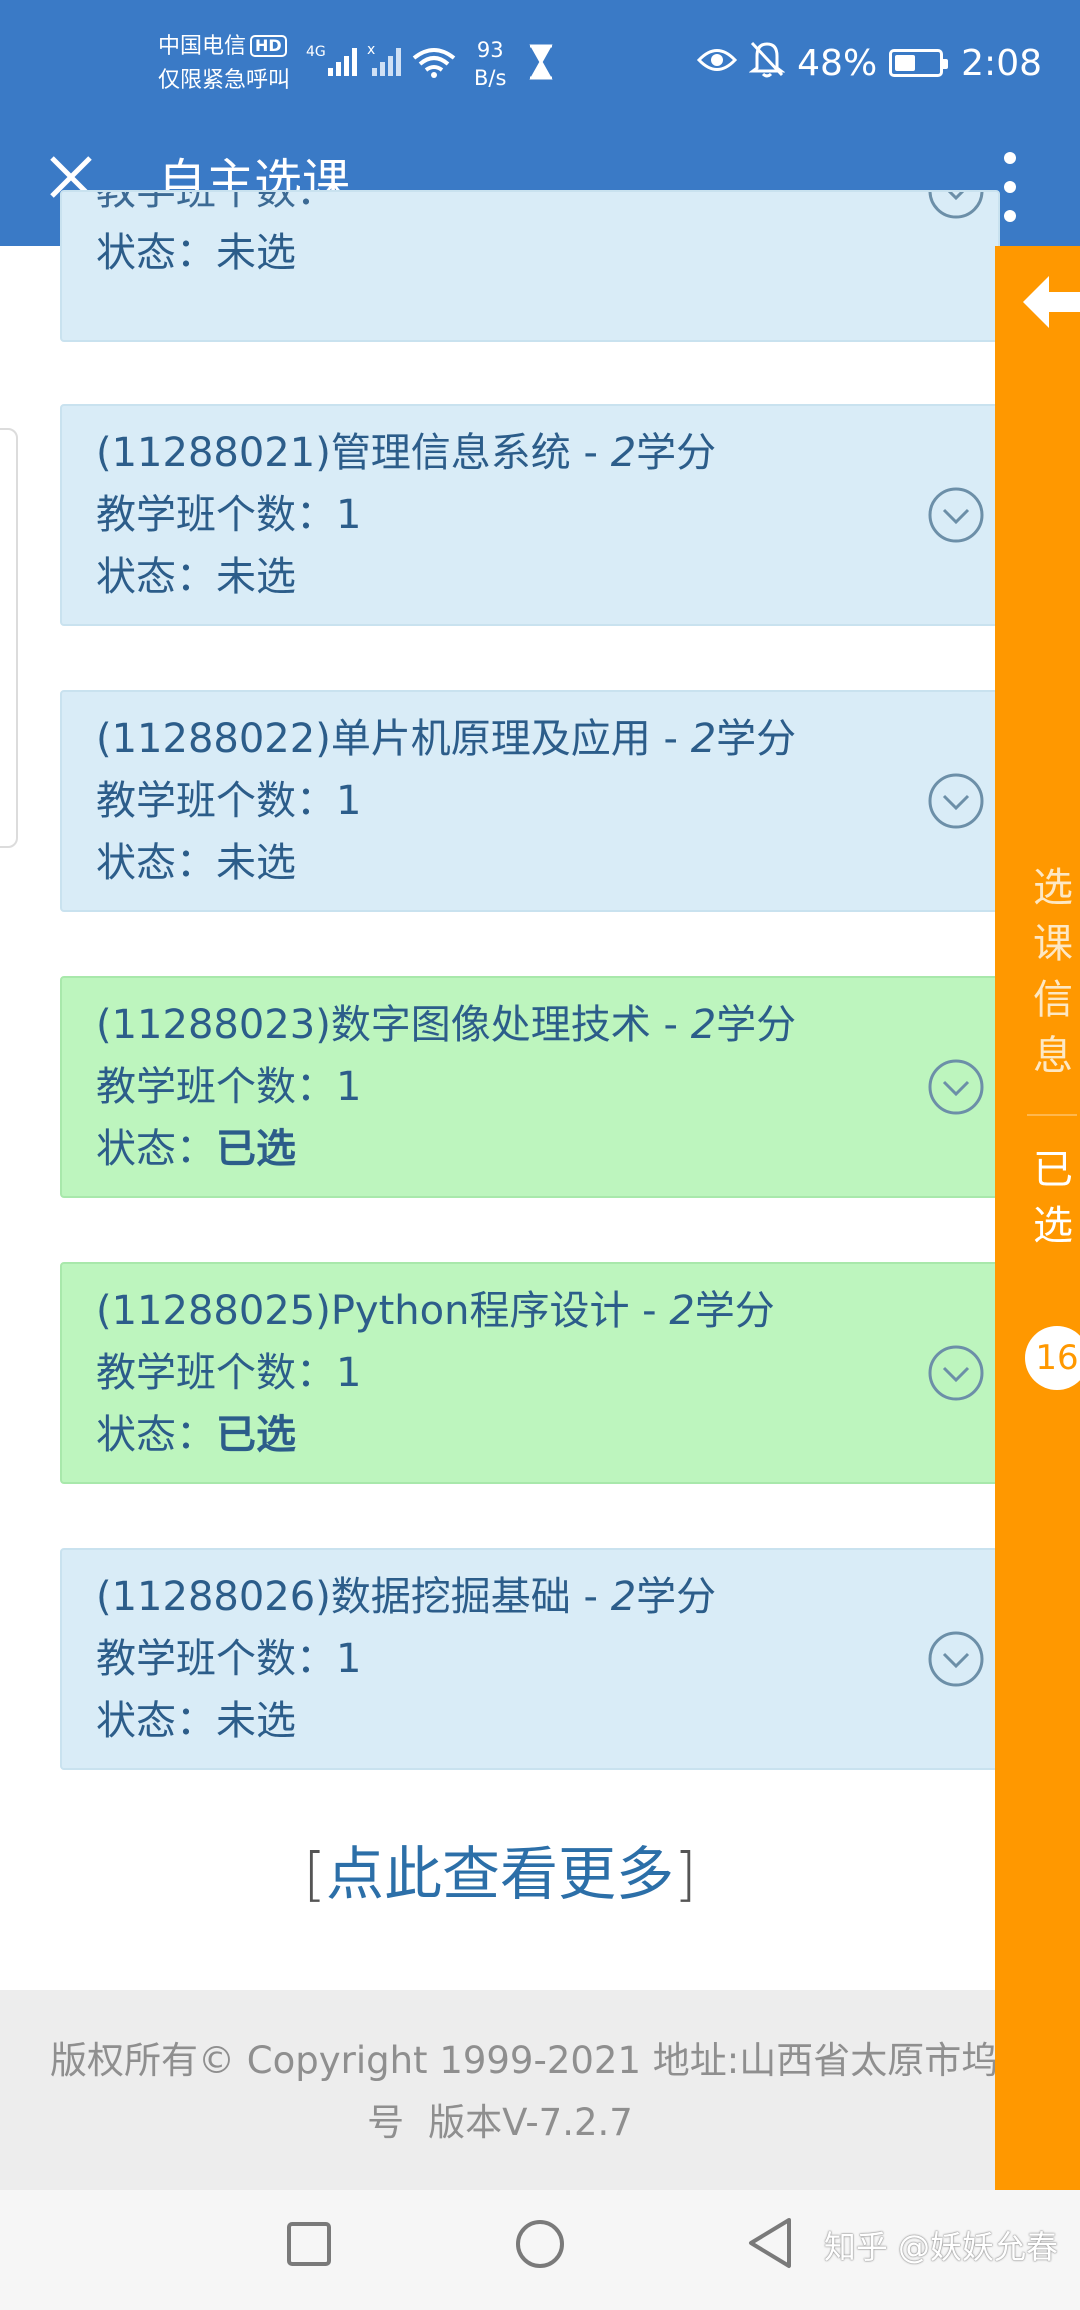 This screenshot has width=1080, height=2310. I want to click on copyright-text: 版权所有© Copyright 1999-2021 地址:山西省太原市坞城路, so click(525, 2060).